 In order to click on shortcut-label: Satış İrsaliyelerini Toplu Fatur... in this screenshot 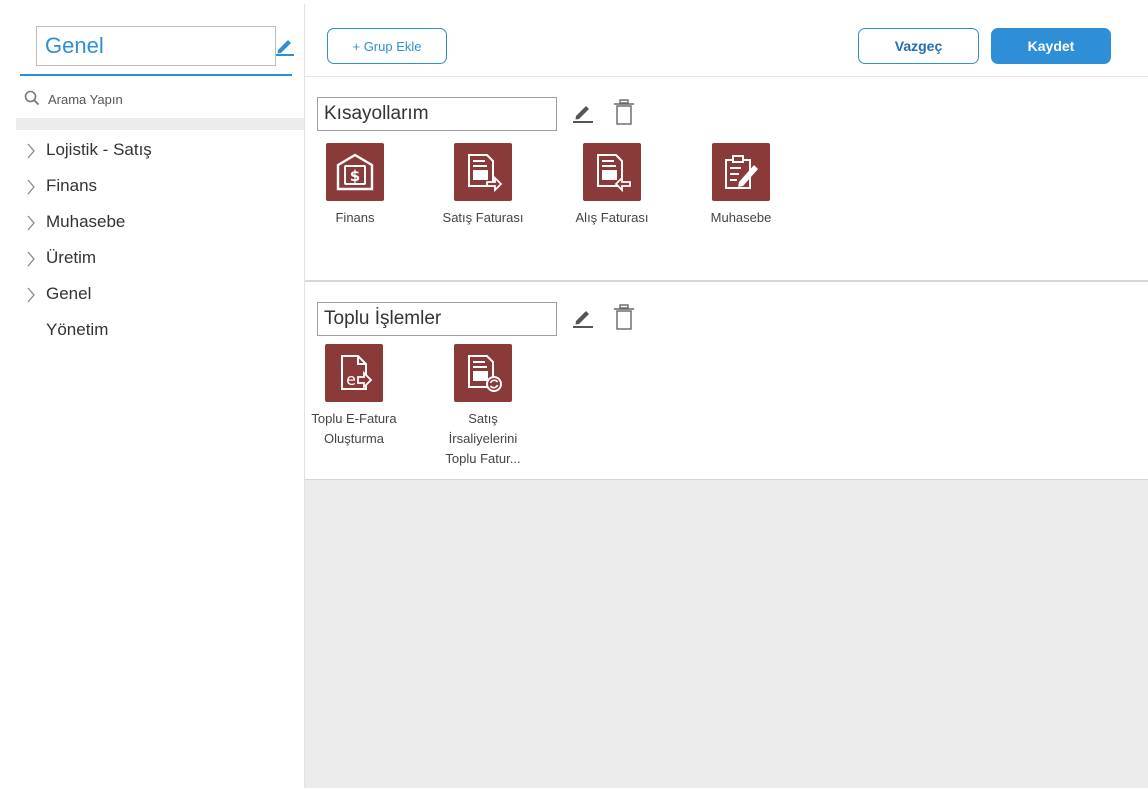, I will do `click(483, 438)`.